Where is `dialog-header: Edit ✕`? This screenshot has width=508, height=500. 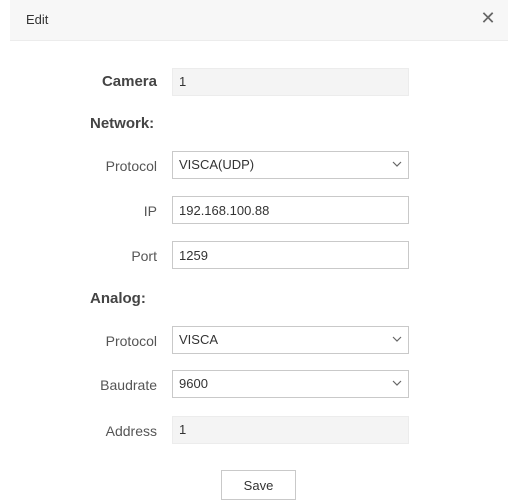
dialog-header: Edit ✕ is located at coordinates (259, 20).